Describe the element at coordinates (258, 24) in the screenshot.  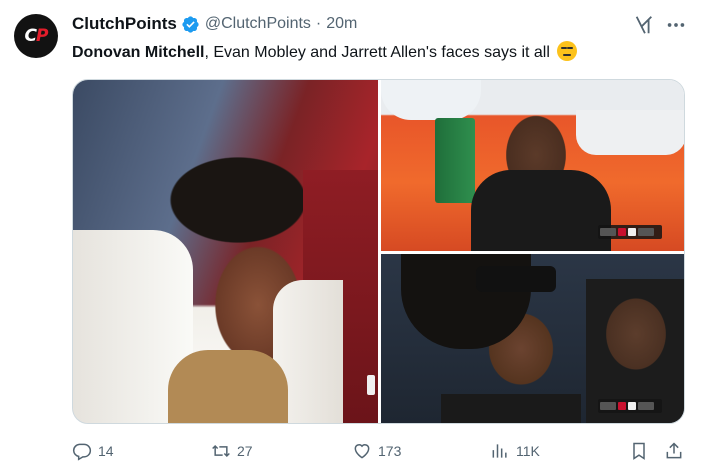
I see `author-handle: @ClutchPoints` at that location.